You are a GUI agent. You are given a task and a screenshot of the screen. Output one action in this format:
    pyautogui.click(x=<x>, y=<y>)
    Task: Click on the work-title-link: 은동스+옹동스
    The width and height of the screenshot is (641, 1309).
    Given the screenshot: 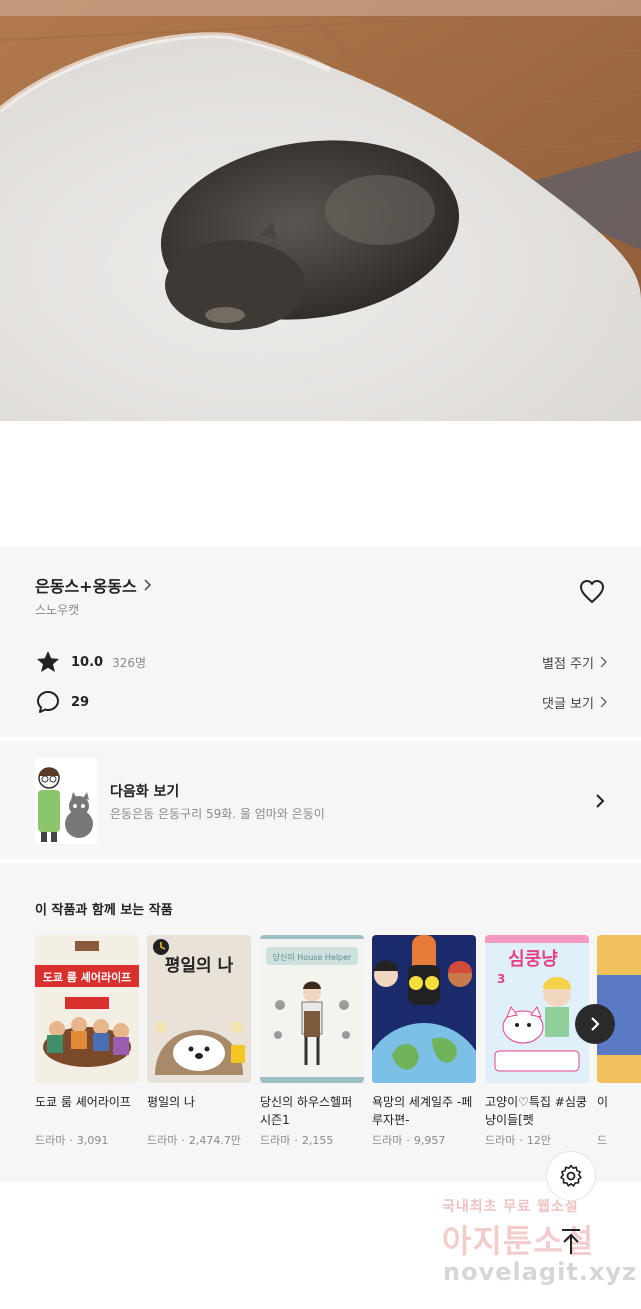 What is the action you would take?
    pyautogui.click(x=94, y=585)
    